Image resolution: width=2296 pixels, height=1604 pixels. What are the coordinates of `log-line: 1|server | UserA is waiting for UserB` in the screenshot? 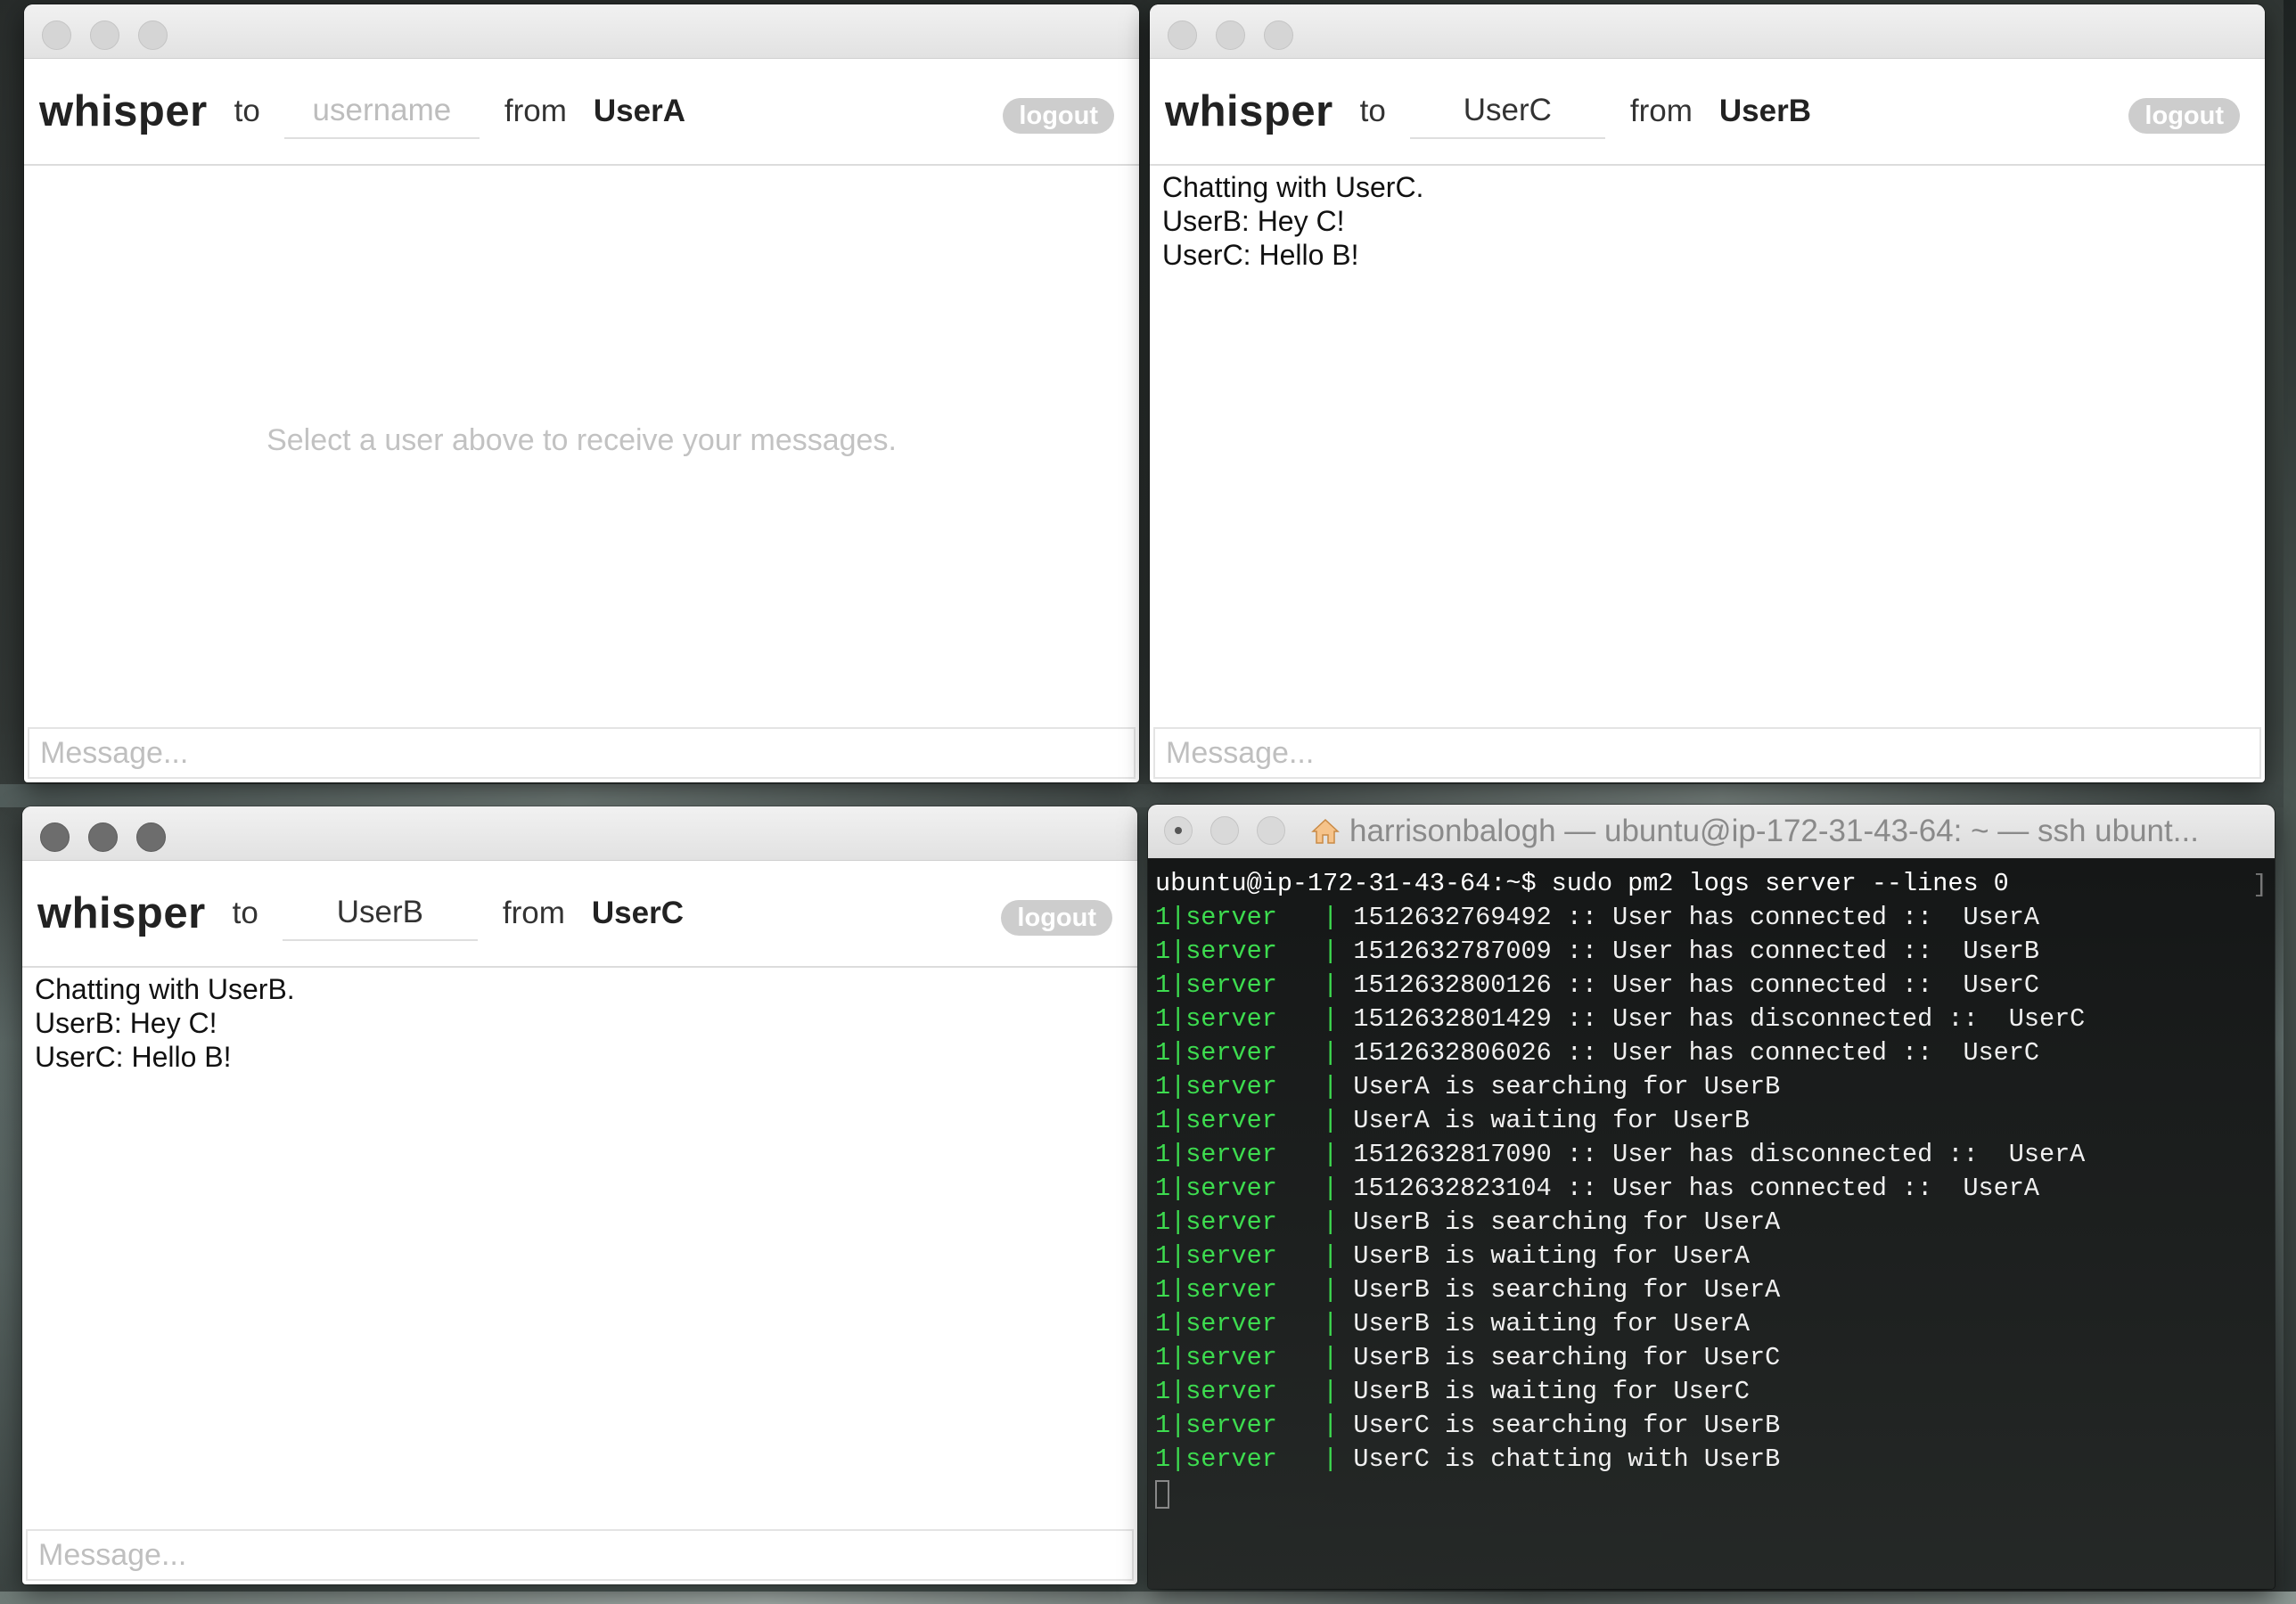 It's located at (1715, 1121).